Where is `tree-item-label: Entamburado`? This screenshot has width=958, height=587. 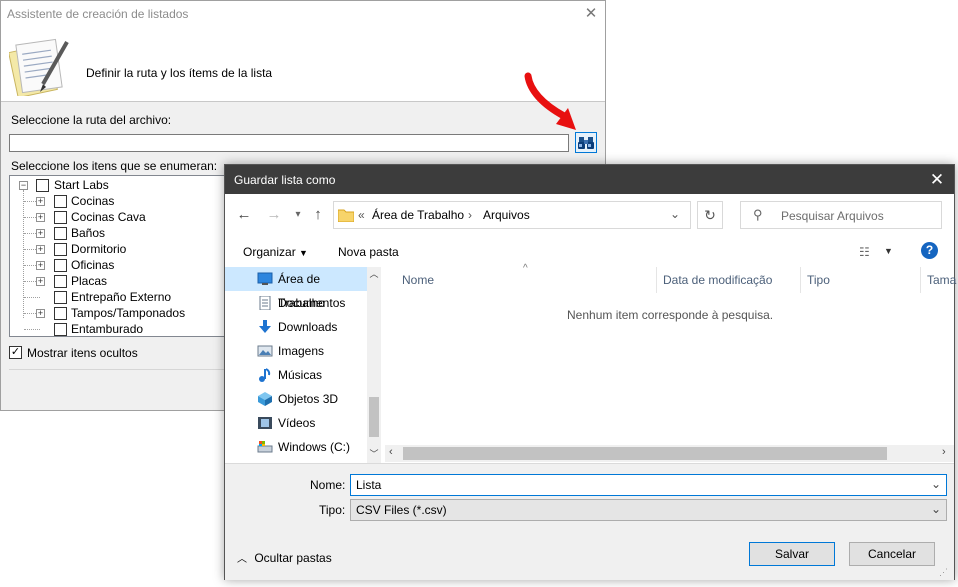 tree-item-label: Entamburado is located at coordinates (107, 329).